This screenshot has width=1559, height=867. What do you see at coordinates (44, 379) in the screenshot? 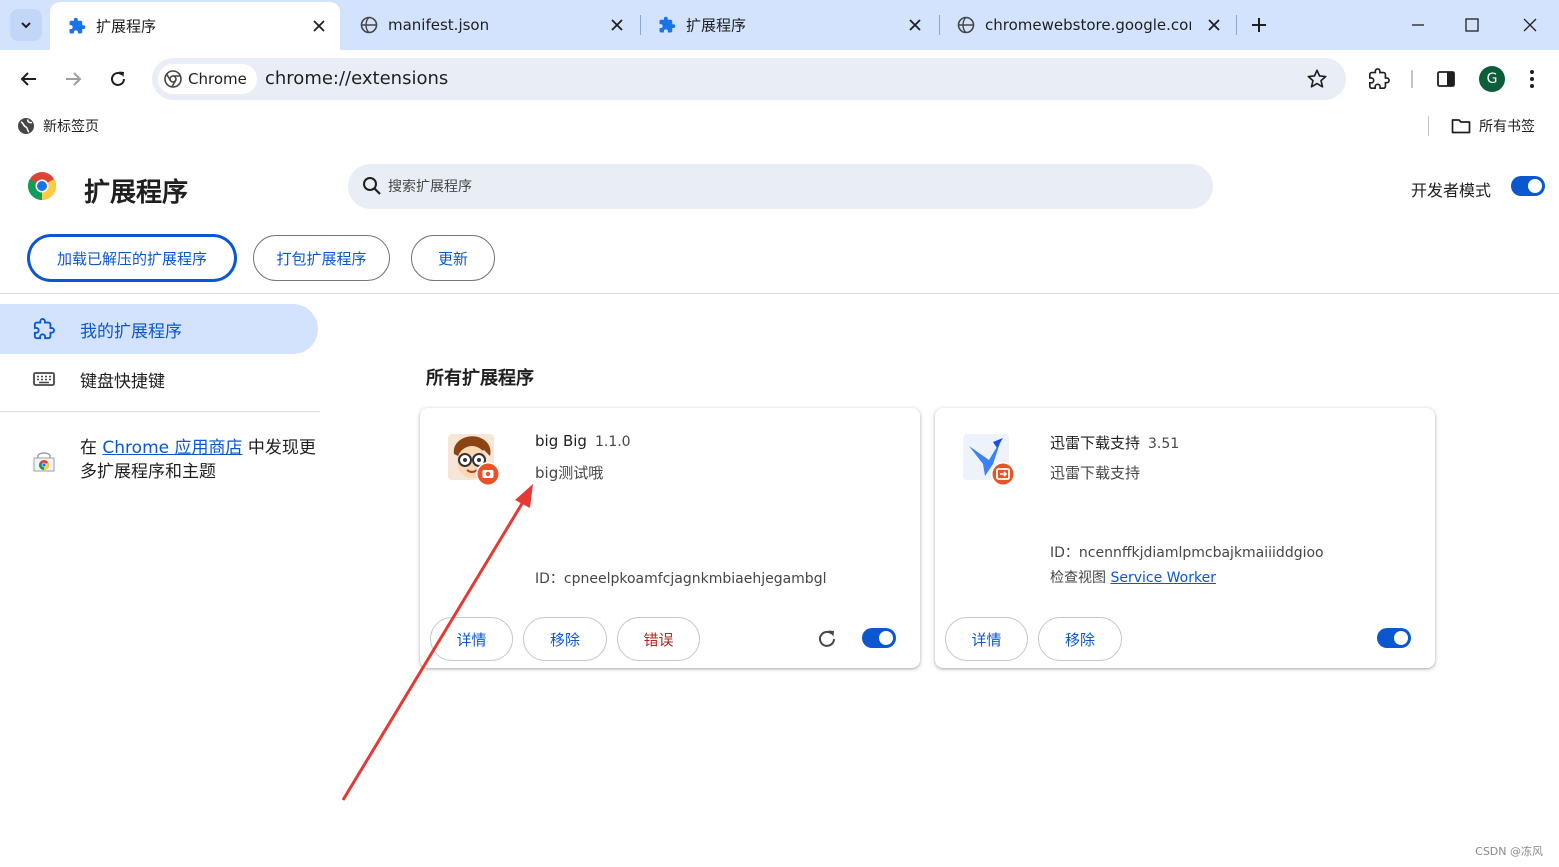
I see `keyboard-icon` at bounding box center [44, 379].